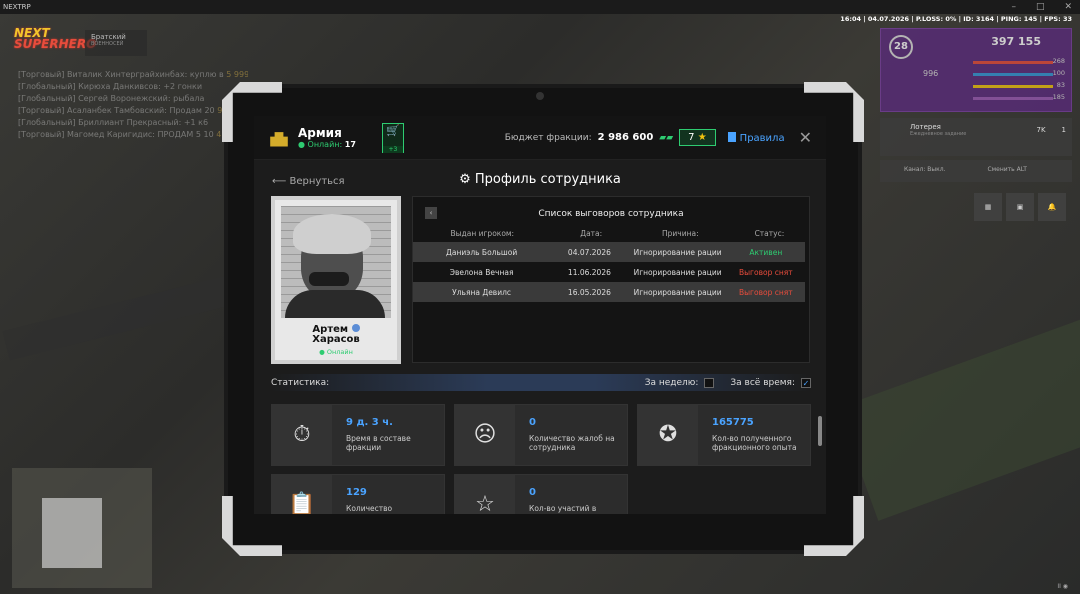 The width and height of the screenshot is (1080, 594). I want to click on minimap, so click(82, 528).